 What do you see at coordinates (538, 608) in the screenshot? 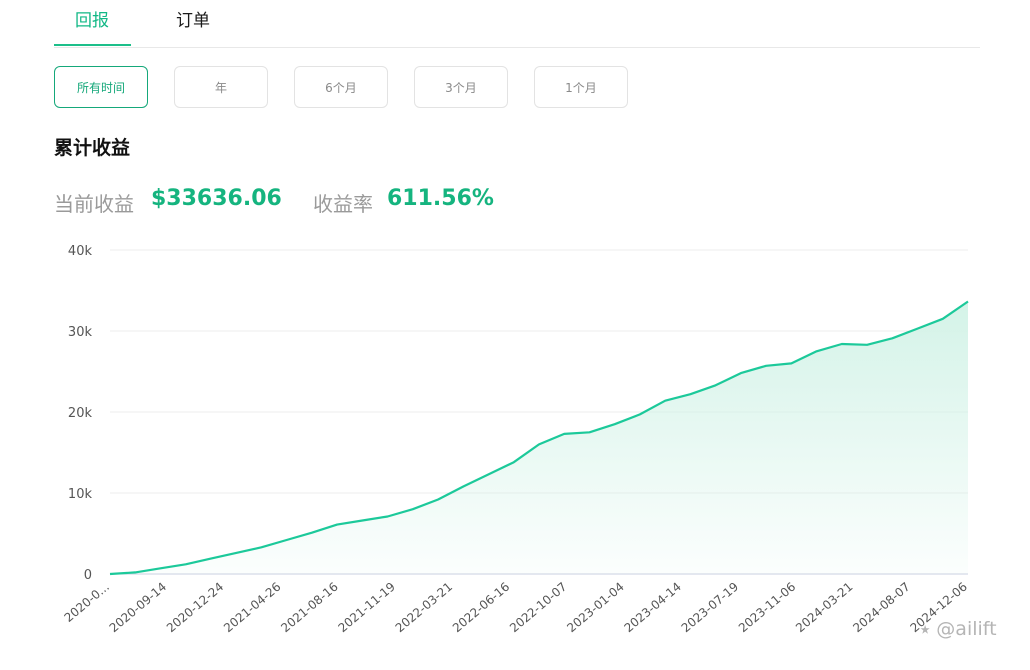
I see `x-tick-label: 2022-10-07` at bounding box center [538, 608].